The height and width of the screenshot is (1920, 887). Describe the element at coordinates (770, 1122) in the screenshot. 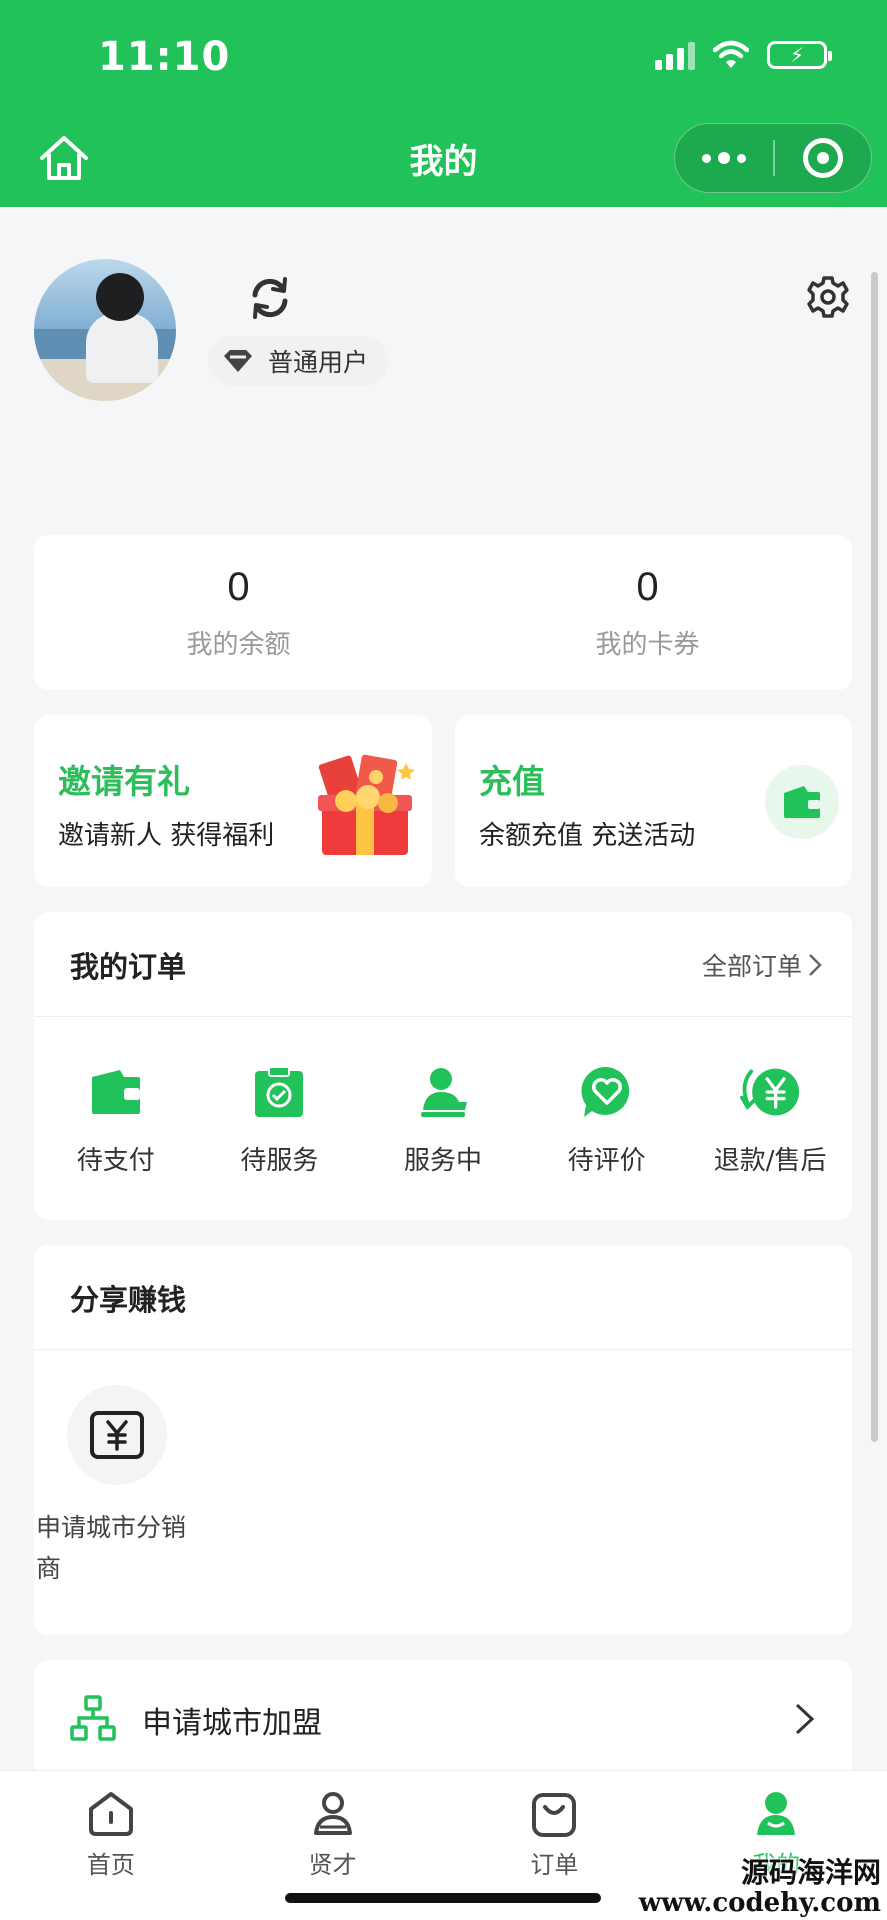

I see `order-refund-aftersale: 退款/售后` at that location.